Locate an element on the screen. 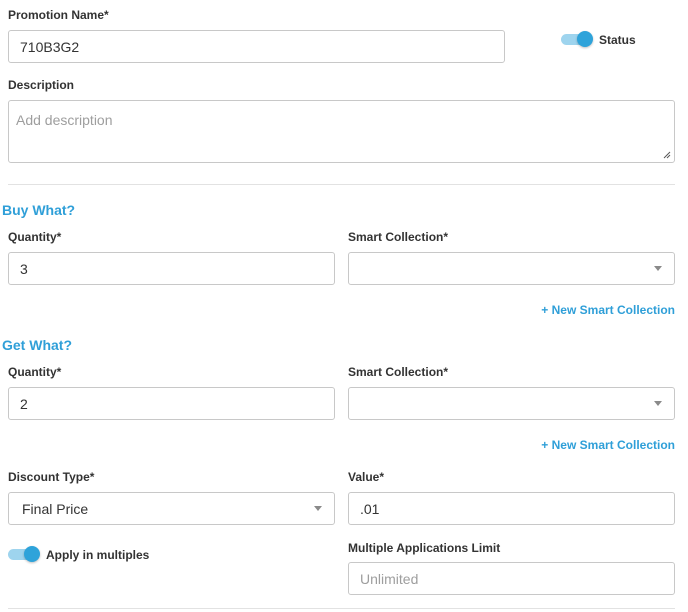  apply-multiples-label: Apply in multiples is located at coordinates (98, 555).